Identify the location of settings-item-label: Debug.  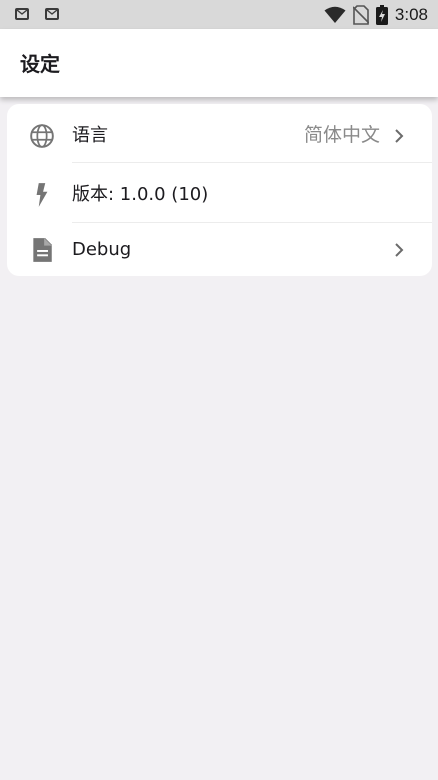
(102, 249).